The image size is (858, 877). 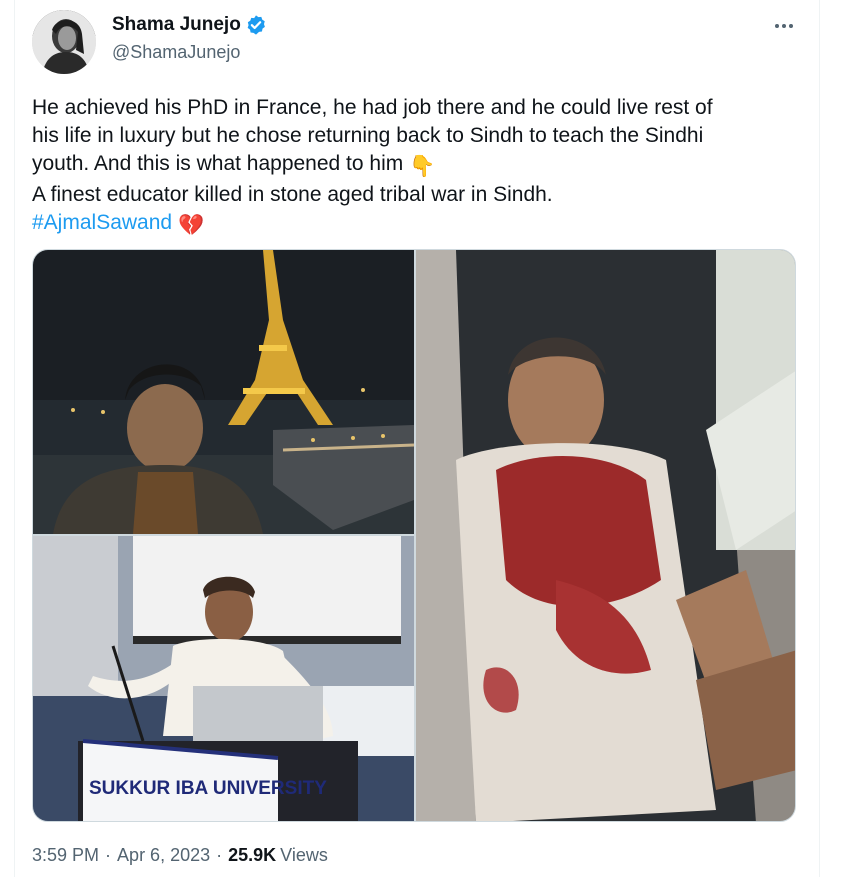 I want to click on tweet-date: Apr 6, 2023, so click(x=163, y=855).